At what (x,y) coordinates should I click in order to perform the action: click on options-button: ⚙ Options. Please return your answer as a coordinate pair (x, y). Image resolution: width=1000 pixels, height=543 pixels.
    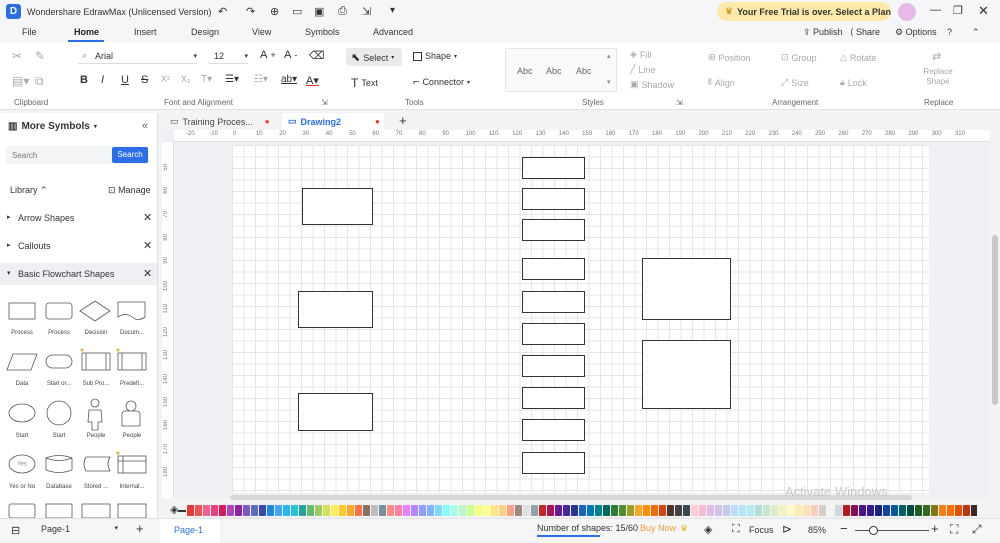
    Looking at the image, I should click on (916, 32).